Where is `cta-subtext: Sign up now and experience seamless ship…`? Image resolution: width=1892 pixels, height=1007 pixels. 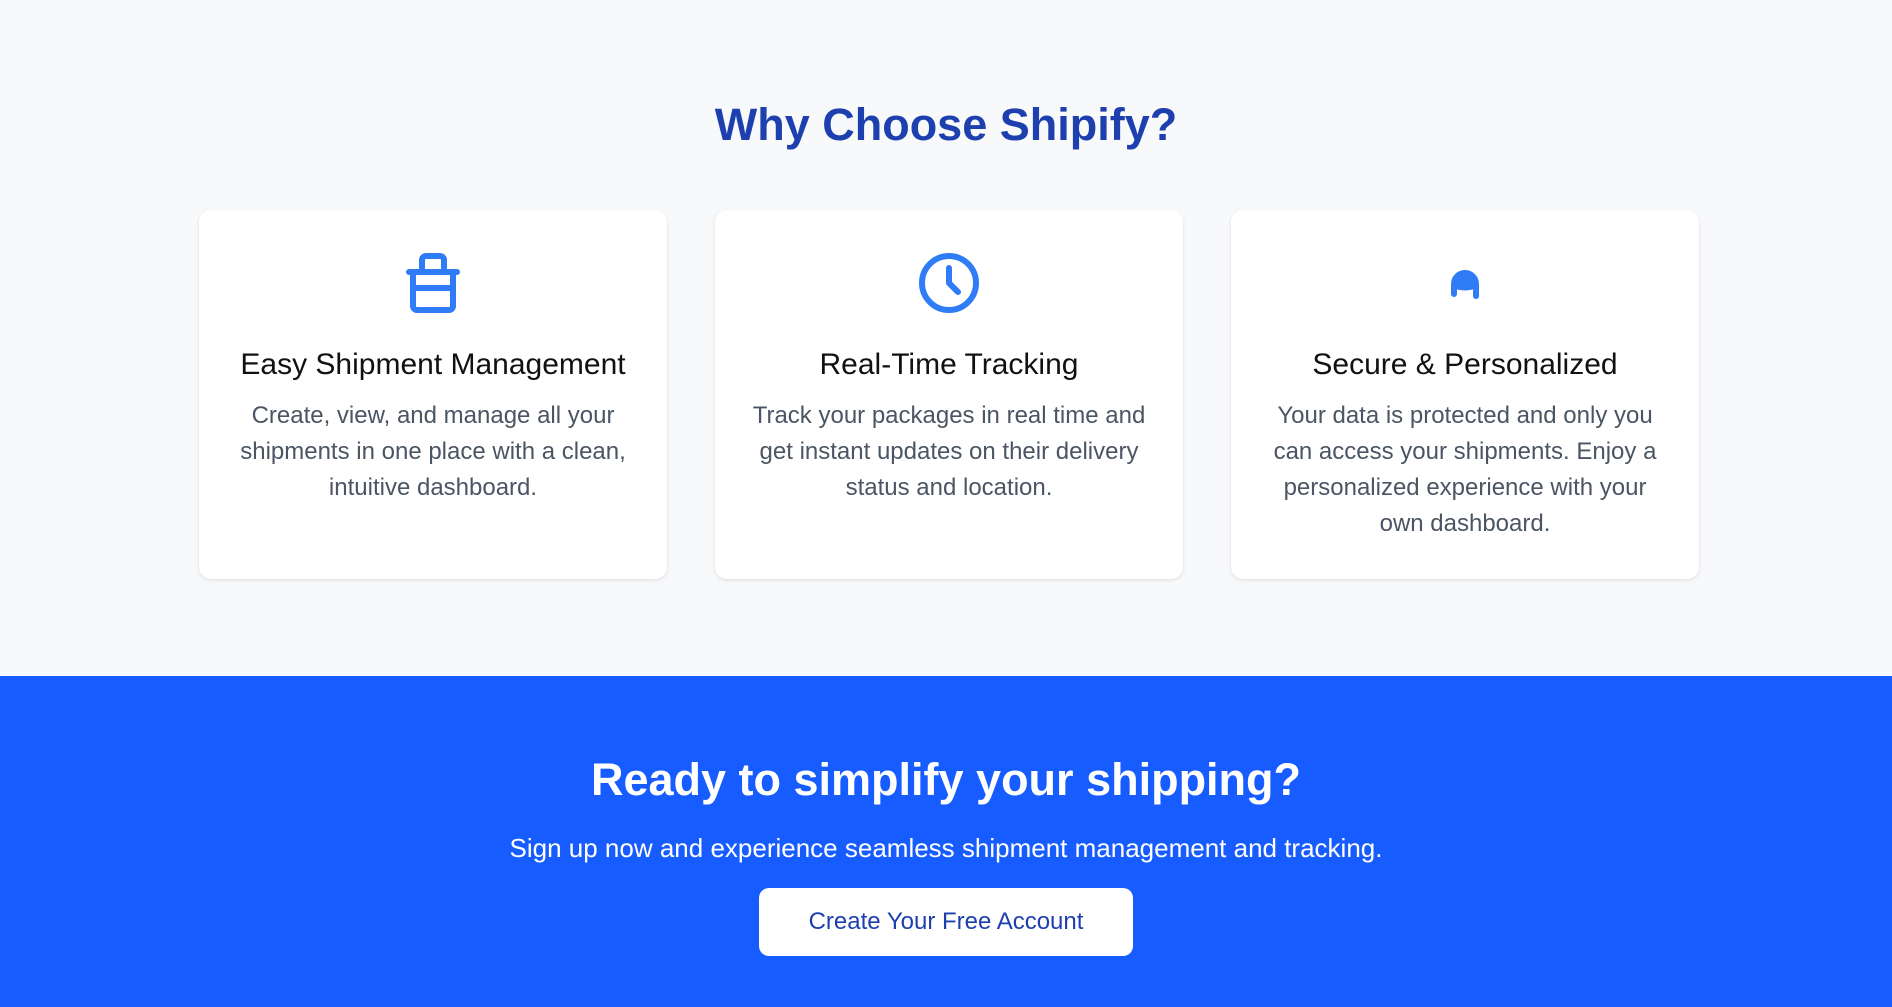 cta-subtext: Sign up now and experience seamless ship… is located at coordinates (946, 848).